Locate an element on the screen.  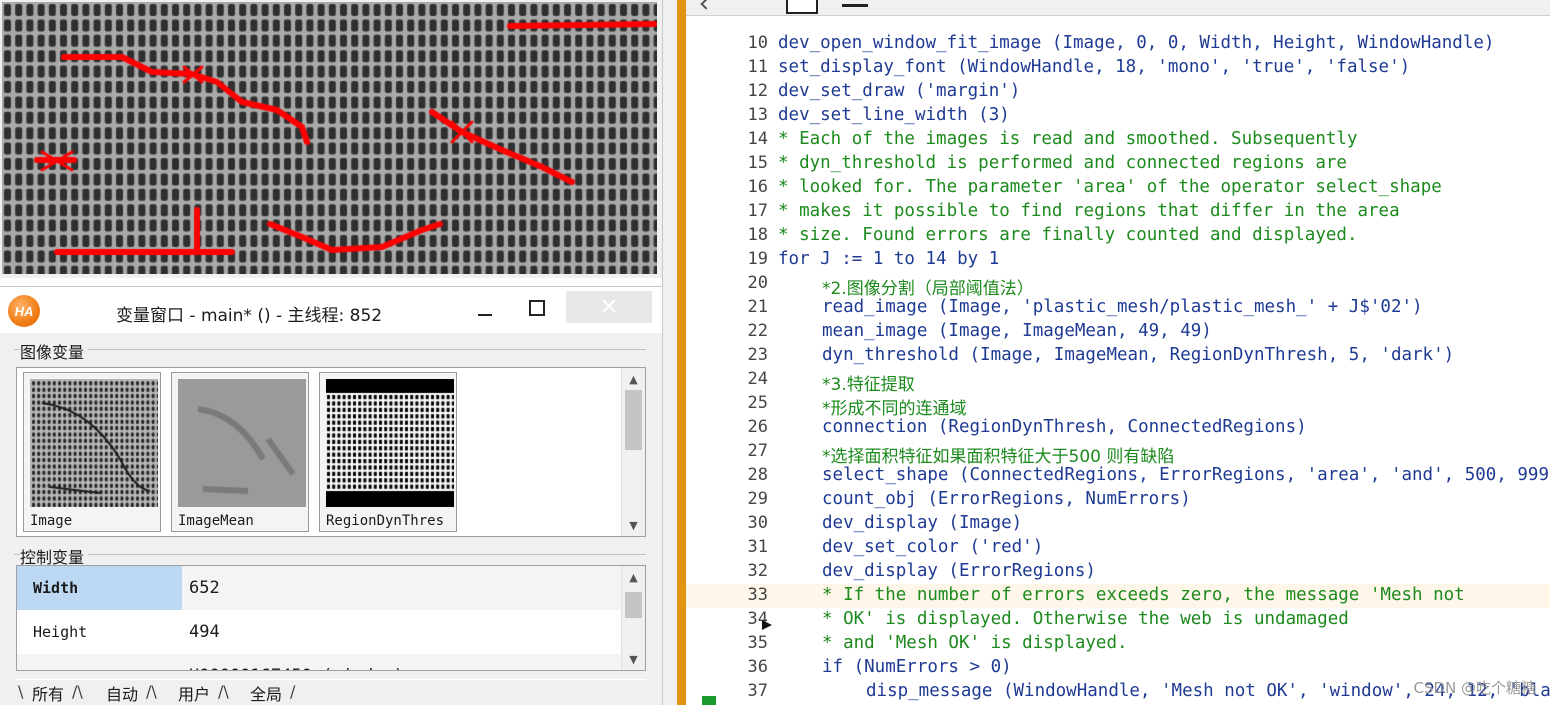
code-line: 12 dev_set_draw ('margin') is located at coordinates (1118, 92).